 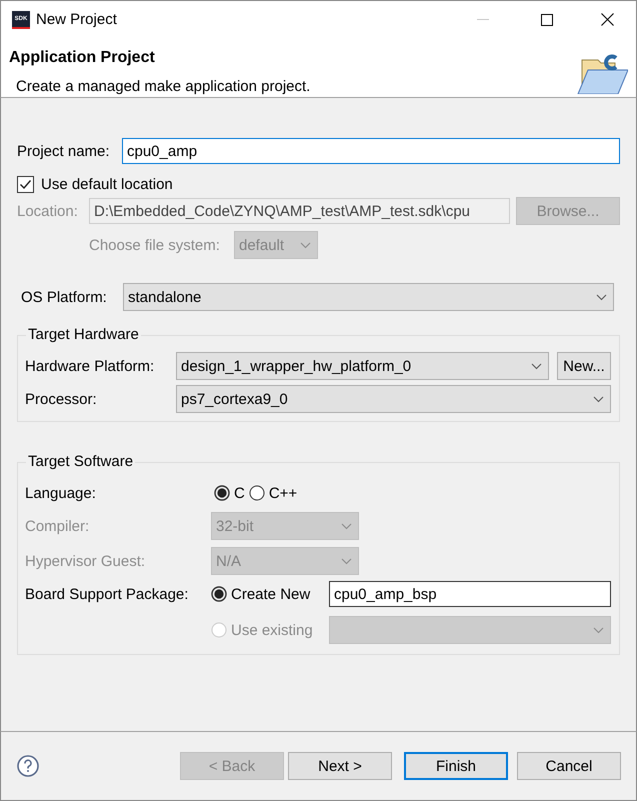 What do you see at coordinates (82, 58) in the screenshot?
I see `page-title: Application Project` at bounding box center [82, 58].